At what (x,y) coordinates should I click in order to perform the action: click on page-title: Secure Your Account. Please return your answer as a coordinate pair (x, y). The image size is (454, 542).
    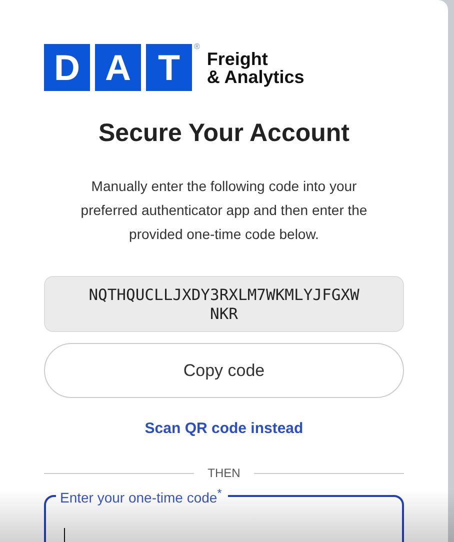
    Looking at the image, I should click on (224, 133).